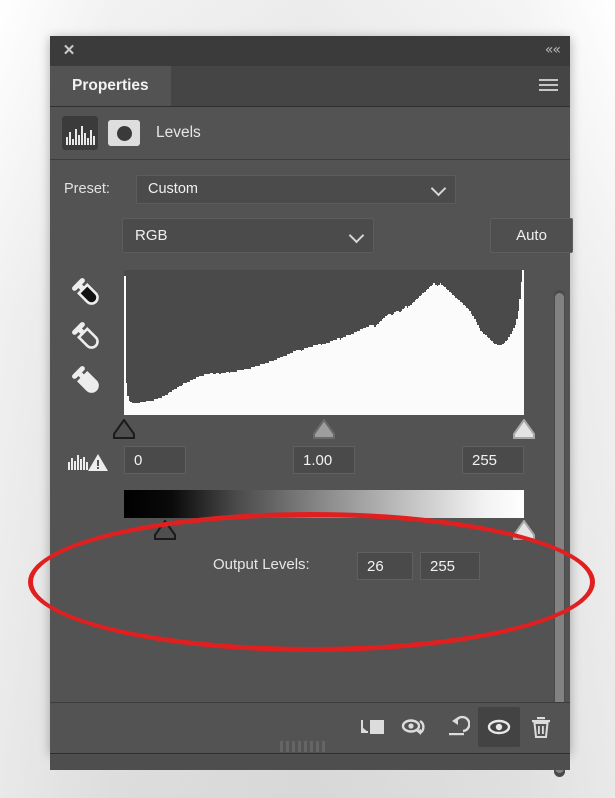  I want to click on footer-icon-group, so click(457, 727).